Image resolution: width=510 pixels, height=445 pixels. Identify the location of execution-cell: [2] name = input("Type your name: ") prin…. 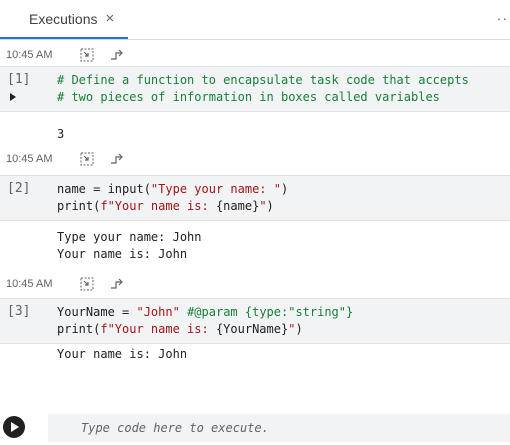
(255, 198).